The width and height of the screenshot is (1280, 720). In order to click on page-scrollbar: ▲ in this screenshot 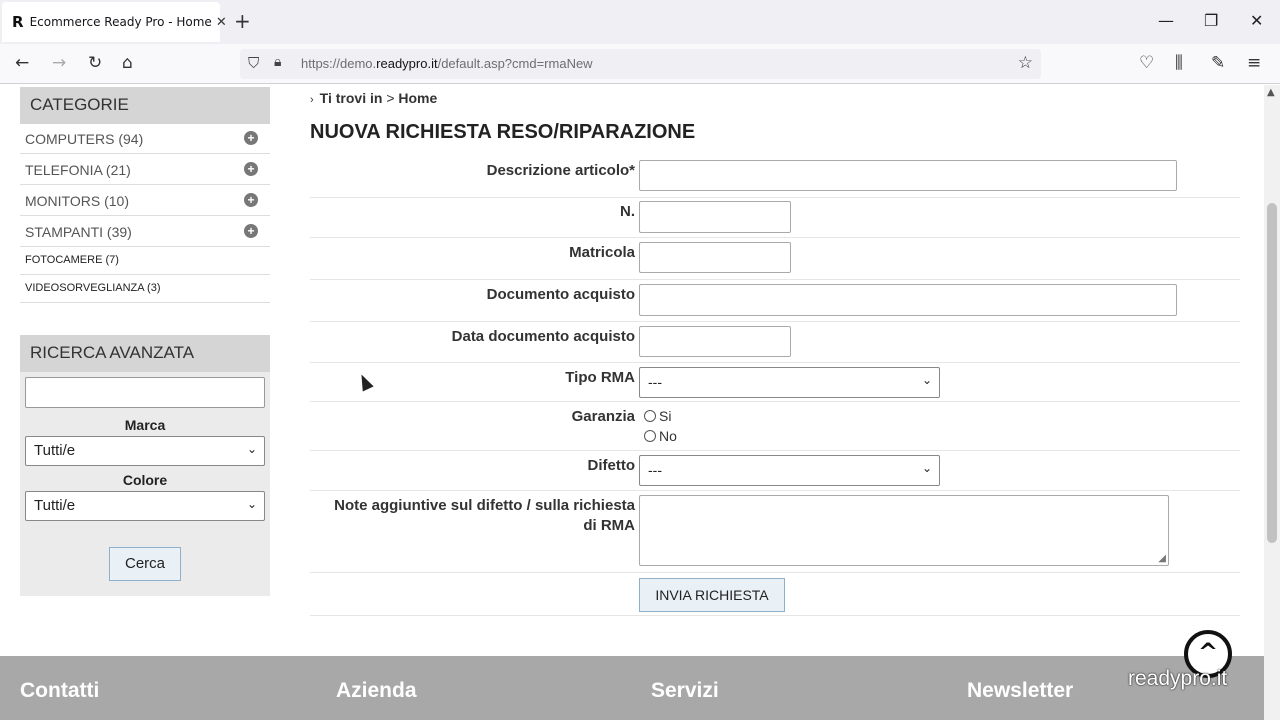, I will do `click(1272, 402)`.